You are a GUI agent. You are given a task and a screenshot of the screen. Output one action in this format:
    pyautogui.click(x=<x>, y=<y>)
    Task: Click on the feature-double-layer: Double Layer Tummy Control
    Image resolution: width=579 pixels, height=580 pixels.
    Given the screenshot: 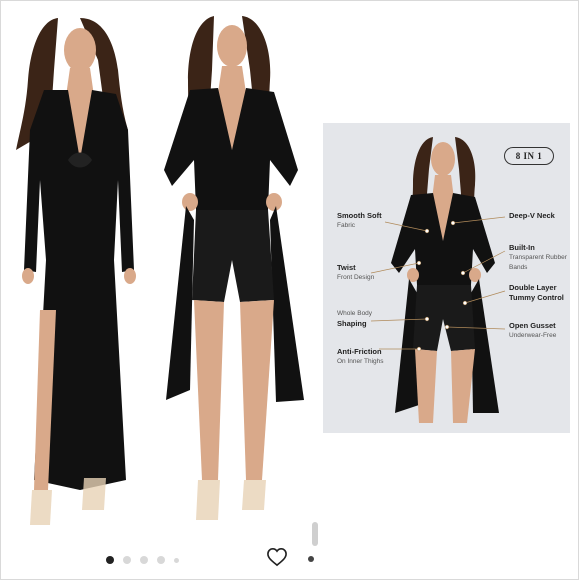 What is the action you would take?
    pyautogui.click(x=539, y=293)
    